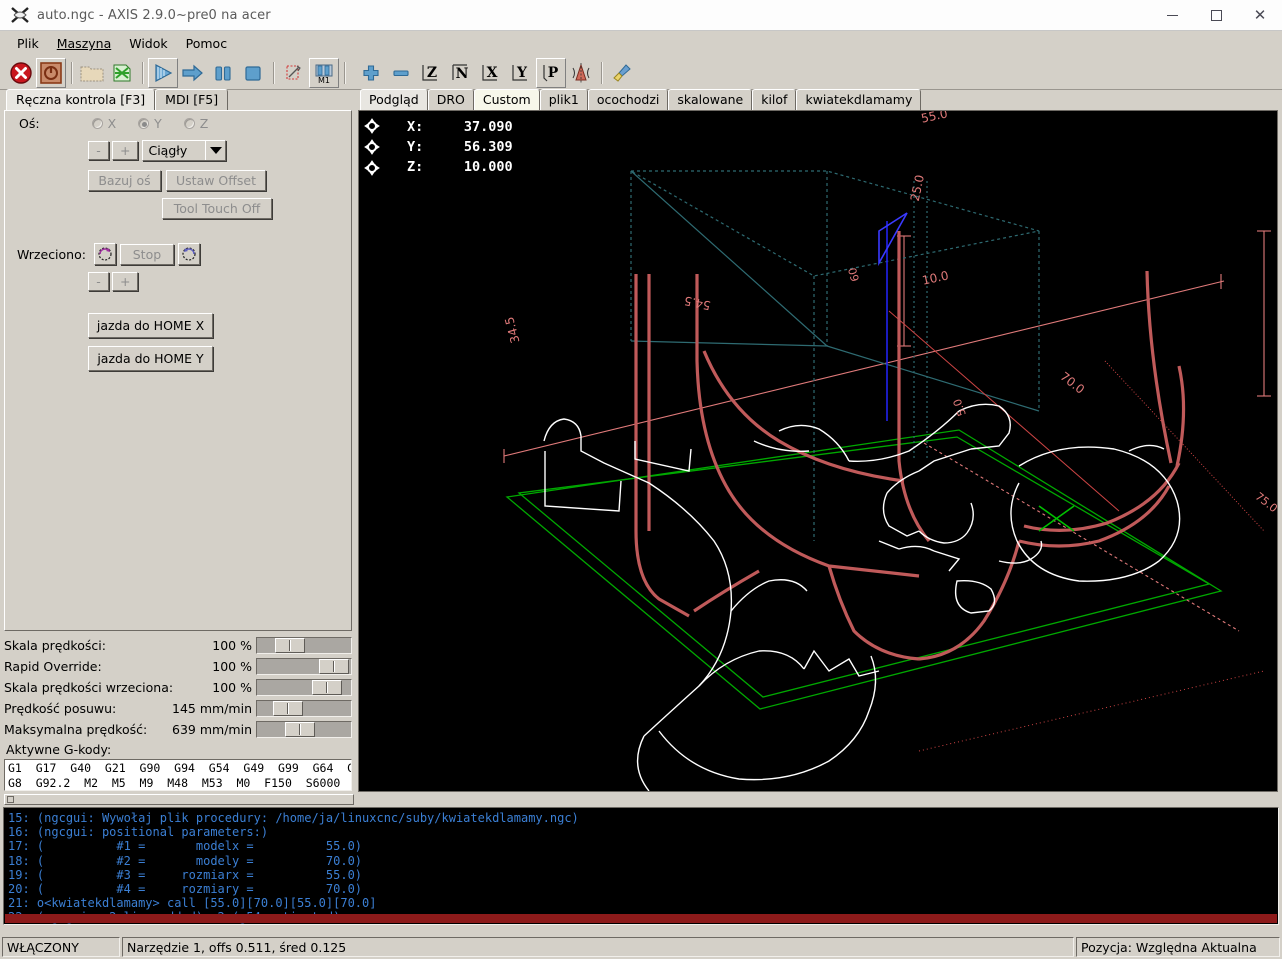 This screenshot has width=1282, height=959. Describe the element at coordinates (551, 72) in the screenshot. I see `view-perspective-button: P` at that location.